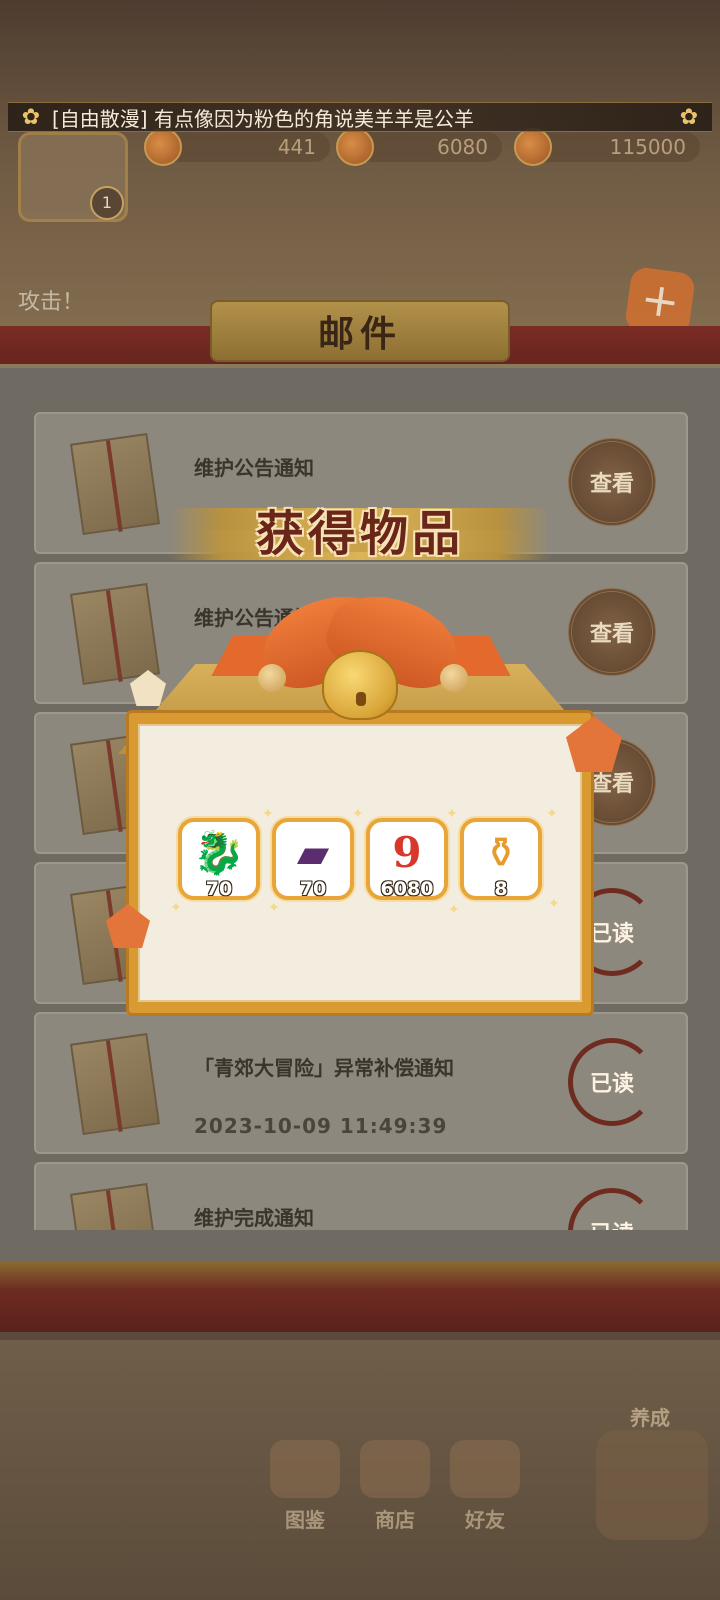 The height and width of the screenshot is (1600, 720). What do you see at coordinates (485, 1469) in the screenshot?
I see `friends-icon` at bounding box center [485, 1469].